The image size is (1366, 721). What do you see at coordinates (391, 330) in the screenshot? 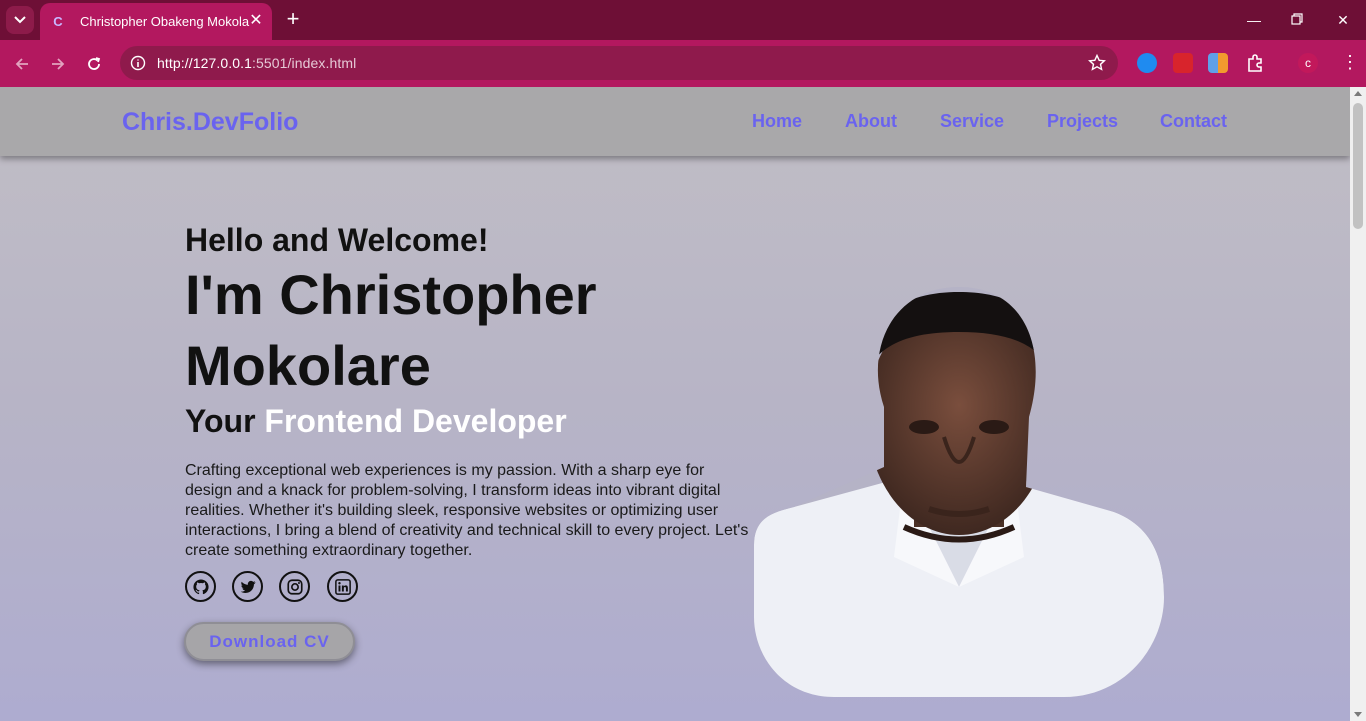
I see `hero-name: I'm Christopher Mokolare` at bounding box center [391, 330].